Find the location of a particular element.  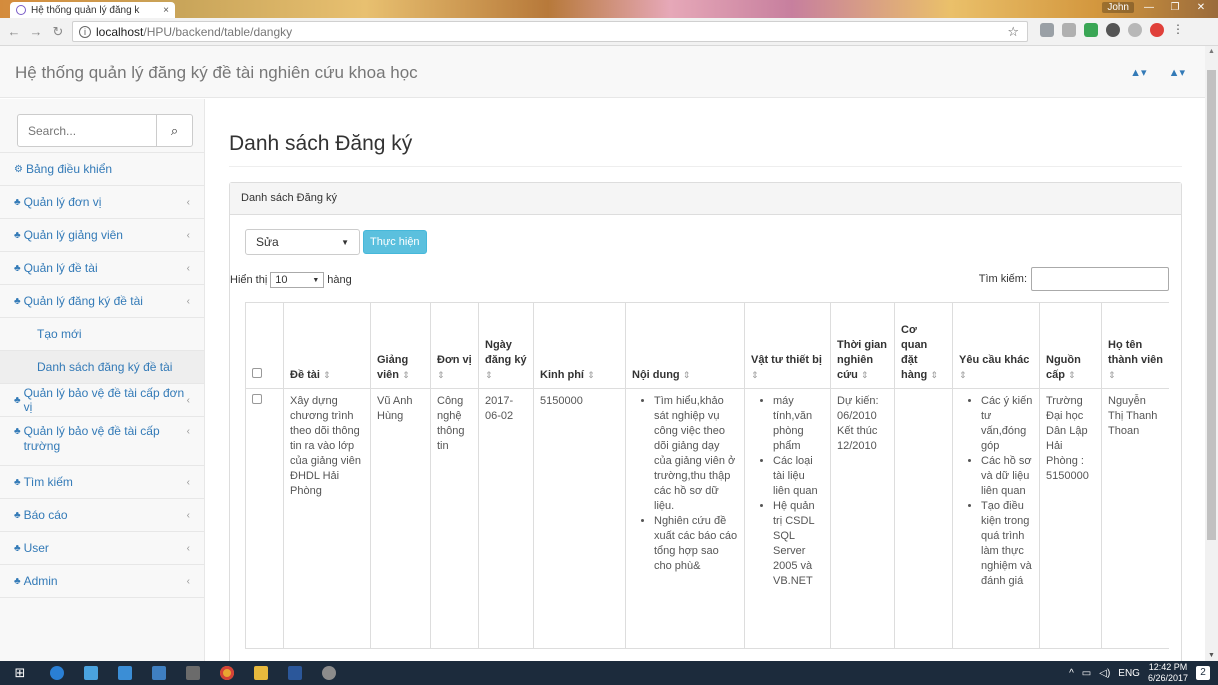

store-icon is located at coordinates (159, 673).